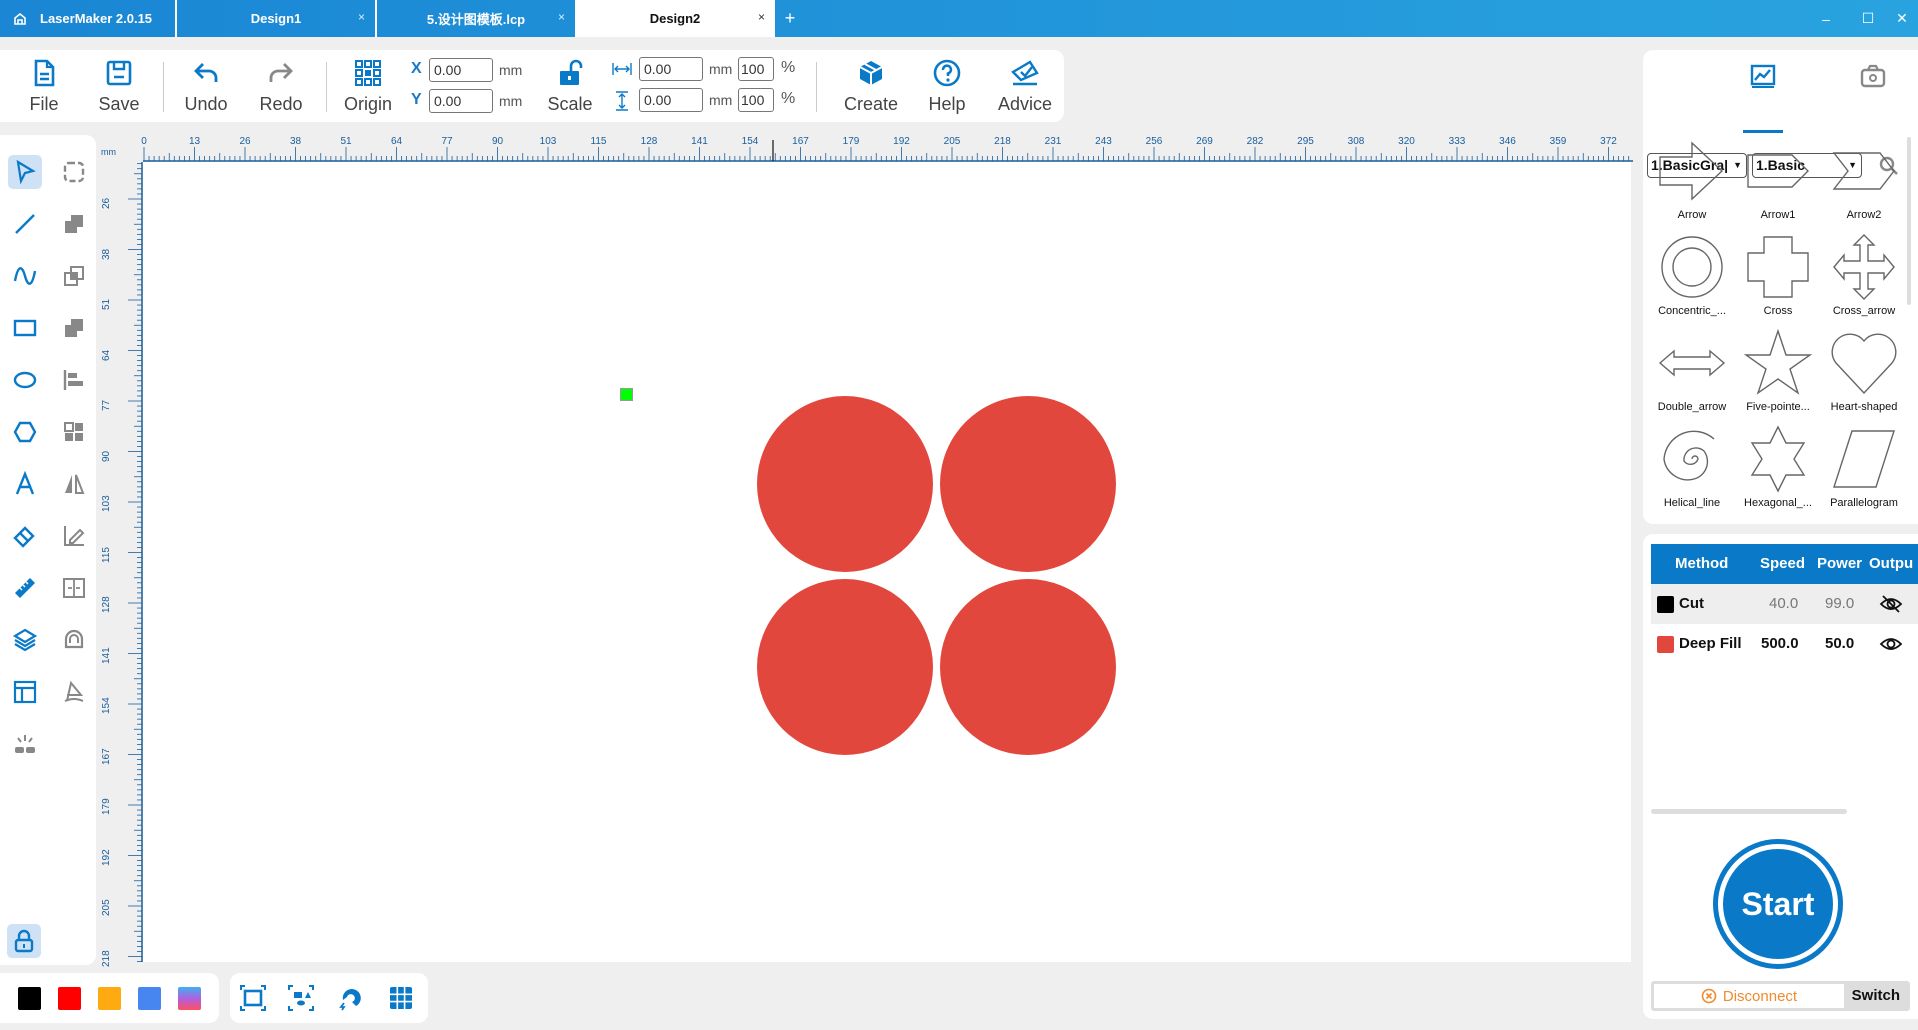 This screenshot has width=1918, height=1030. Describe the element at coordinates (281, 86) in the screenshot. I see `redo-button: Redo` at that location.